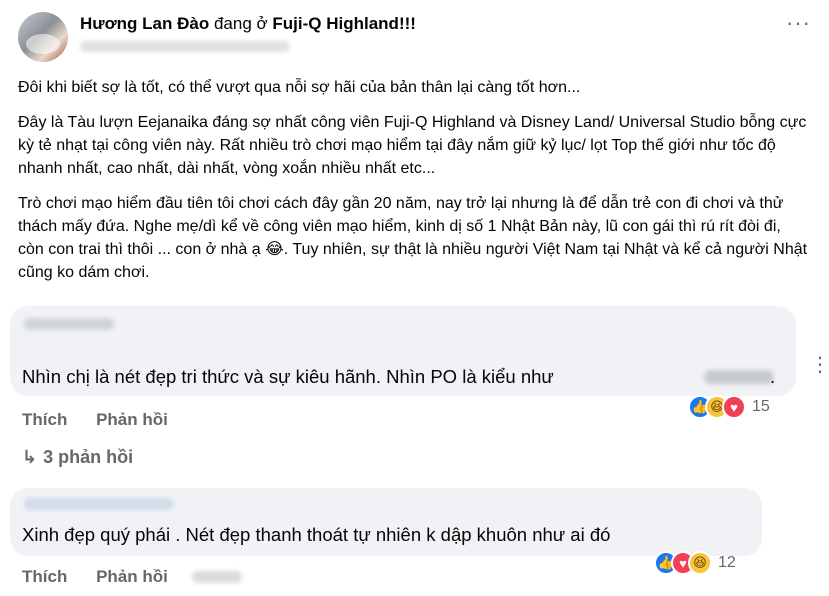 The image size is (829, 596). I want to click on post-author-line: Hương Lan Đào đang ở Fuji-Q Highland!!!, so click(248, 24).